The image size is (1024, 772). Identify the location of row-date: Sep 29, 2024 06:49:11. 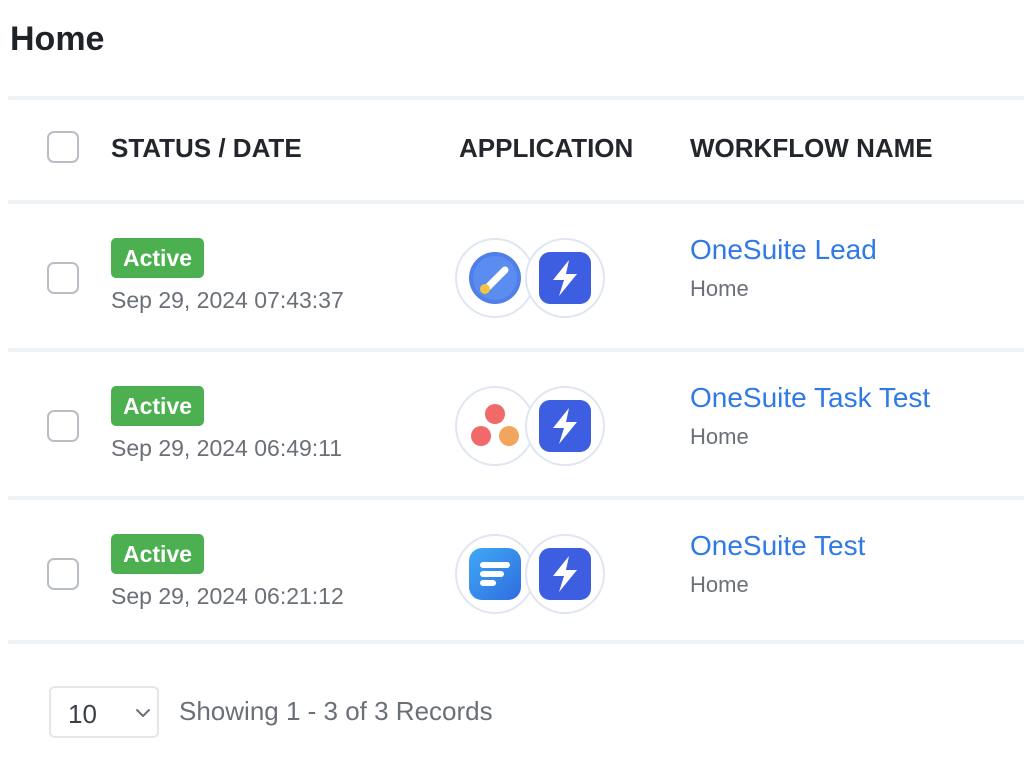
(227, 448).